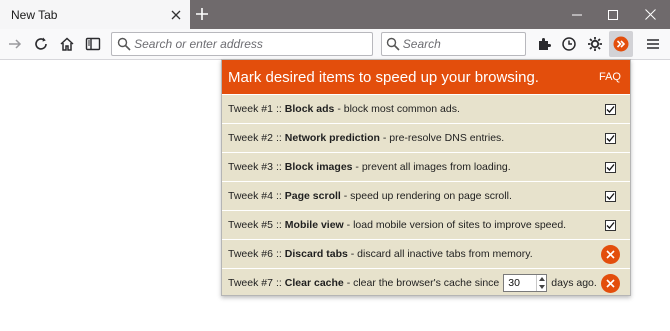  Describe the element at coordinates (95, 14) in the screenshot. I see `tab-new-tab: New Tab` at that location.